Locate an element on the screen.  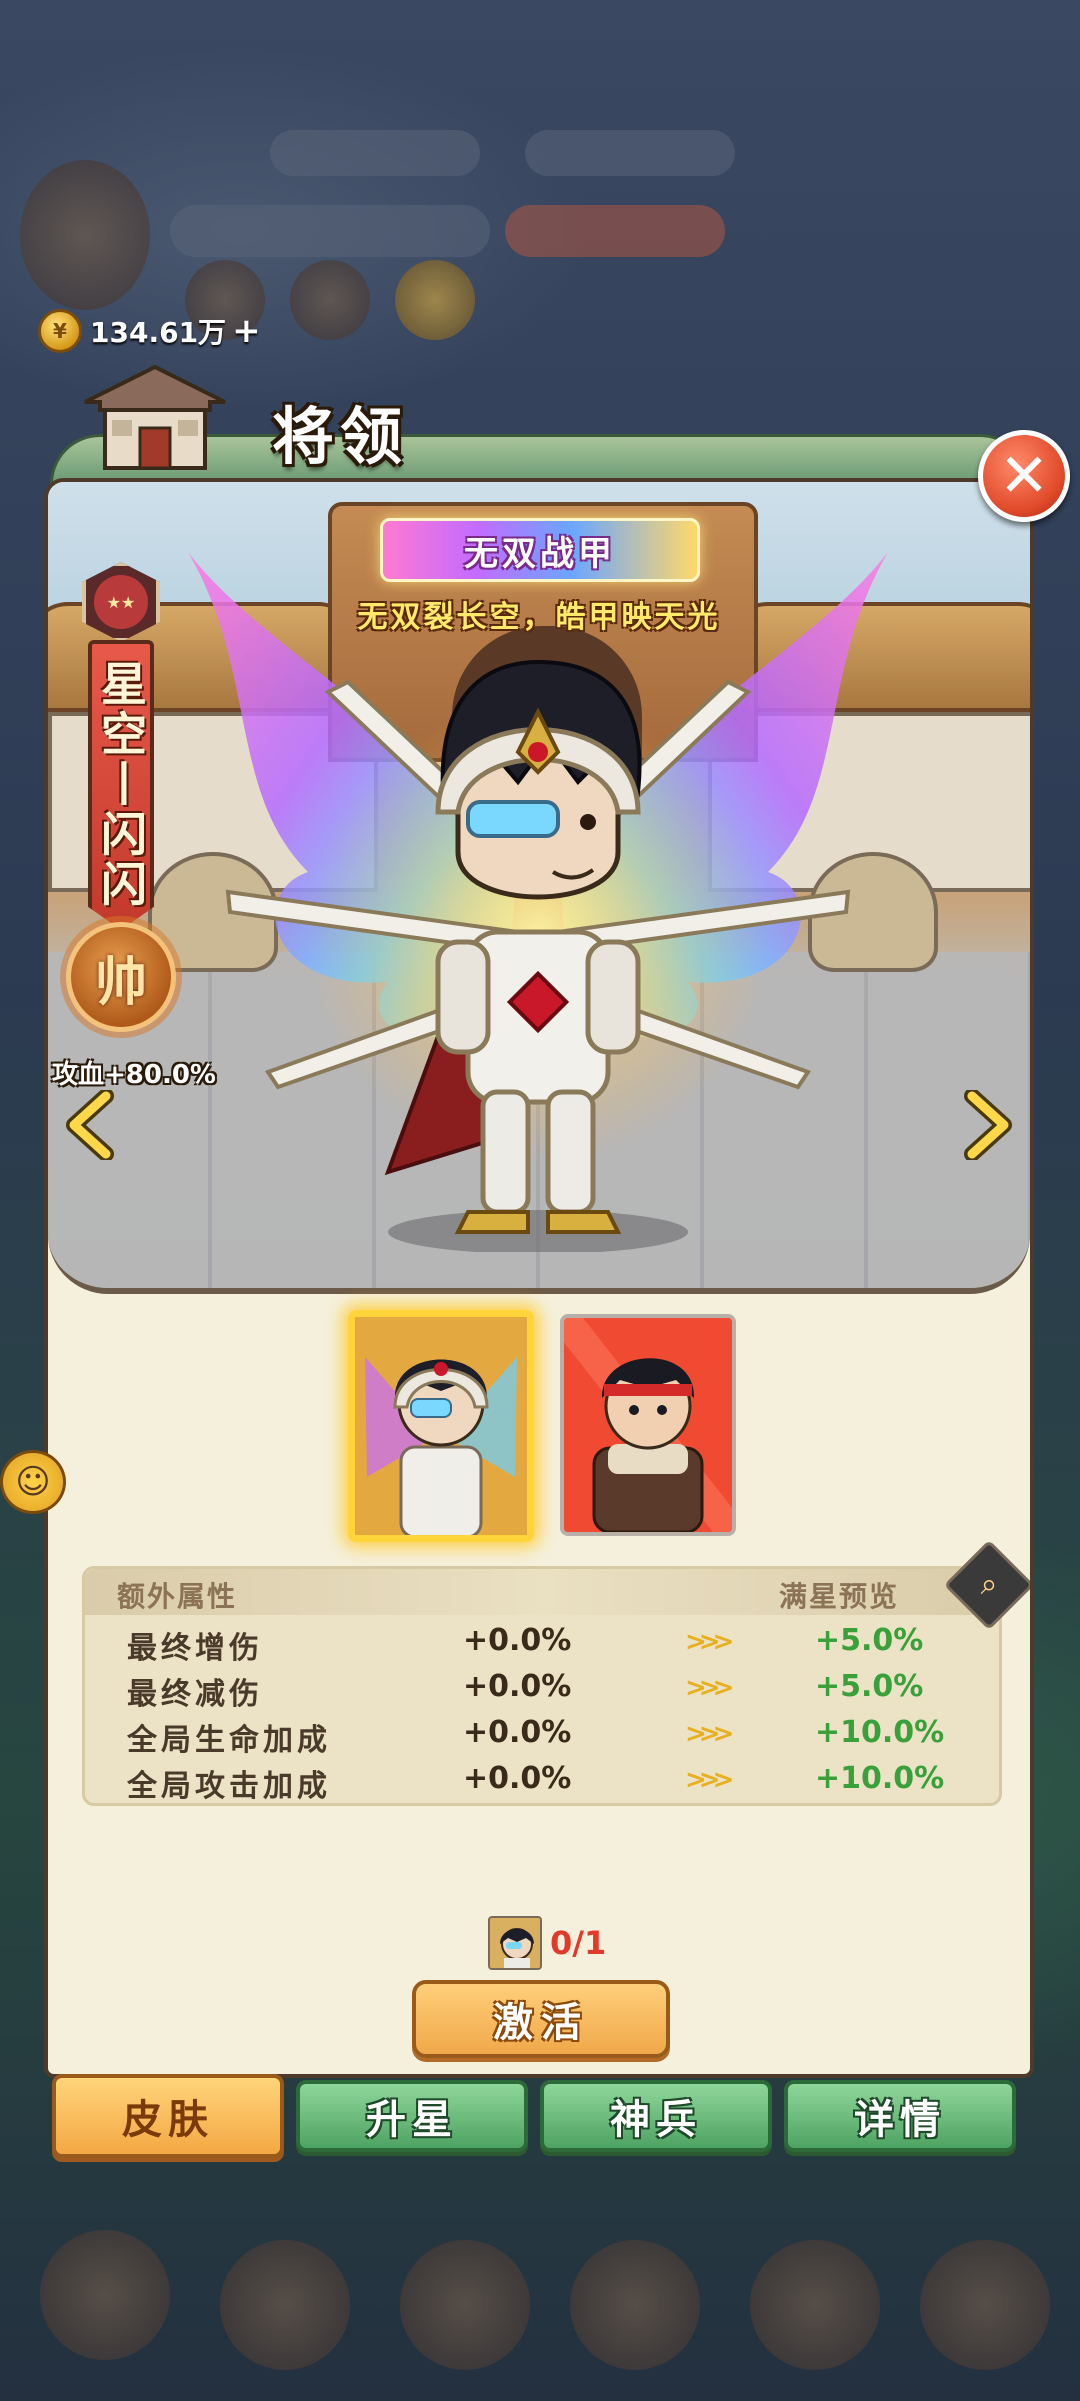
skin-thumbnail-armor is located at coordinates (441, 1426).